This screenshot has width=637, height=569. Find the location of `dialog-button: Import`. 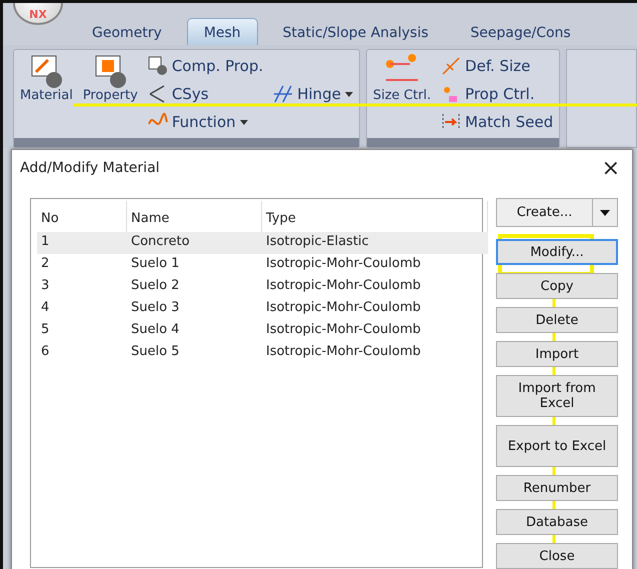

dialog-button: Import is located at coordinates (557, 354).